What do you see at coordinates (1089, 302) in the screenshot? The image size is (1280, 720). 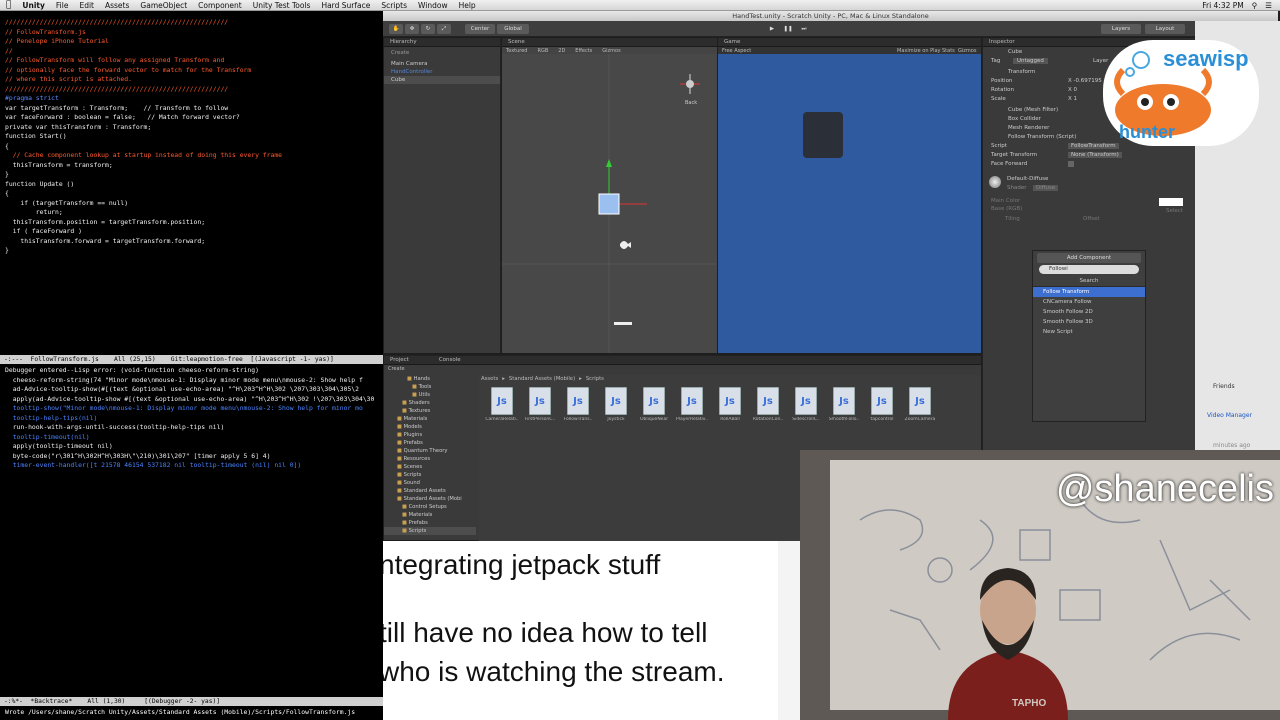 I see `component-item-cncamera-follow: CNCamera Follow` at bounding box center [1089, 302].